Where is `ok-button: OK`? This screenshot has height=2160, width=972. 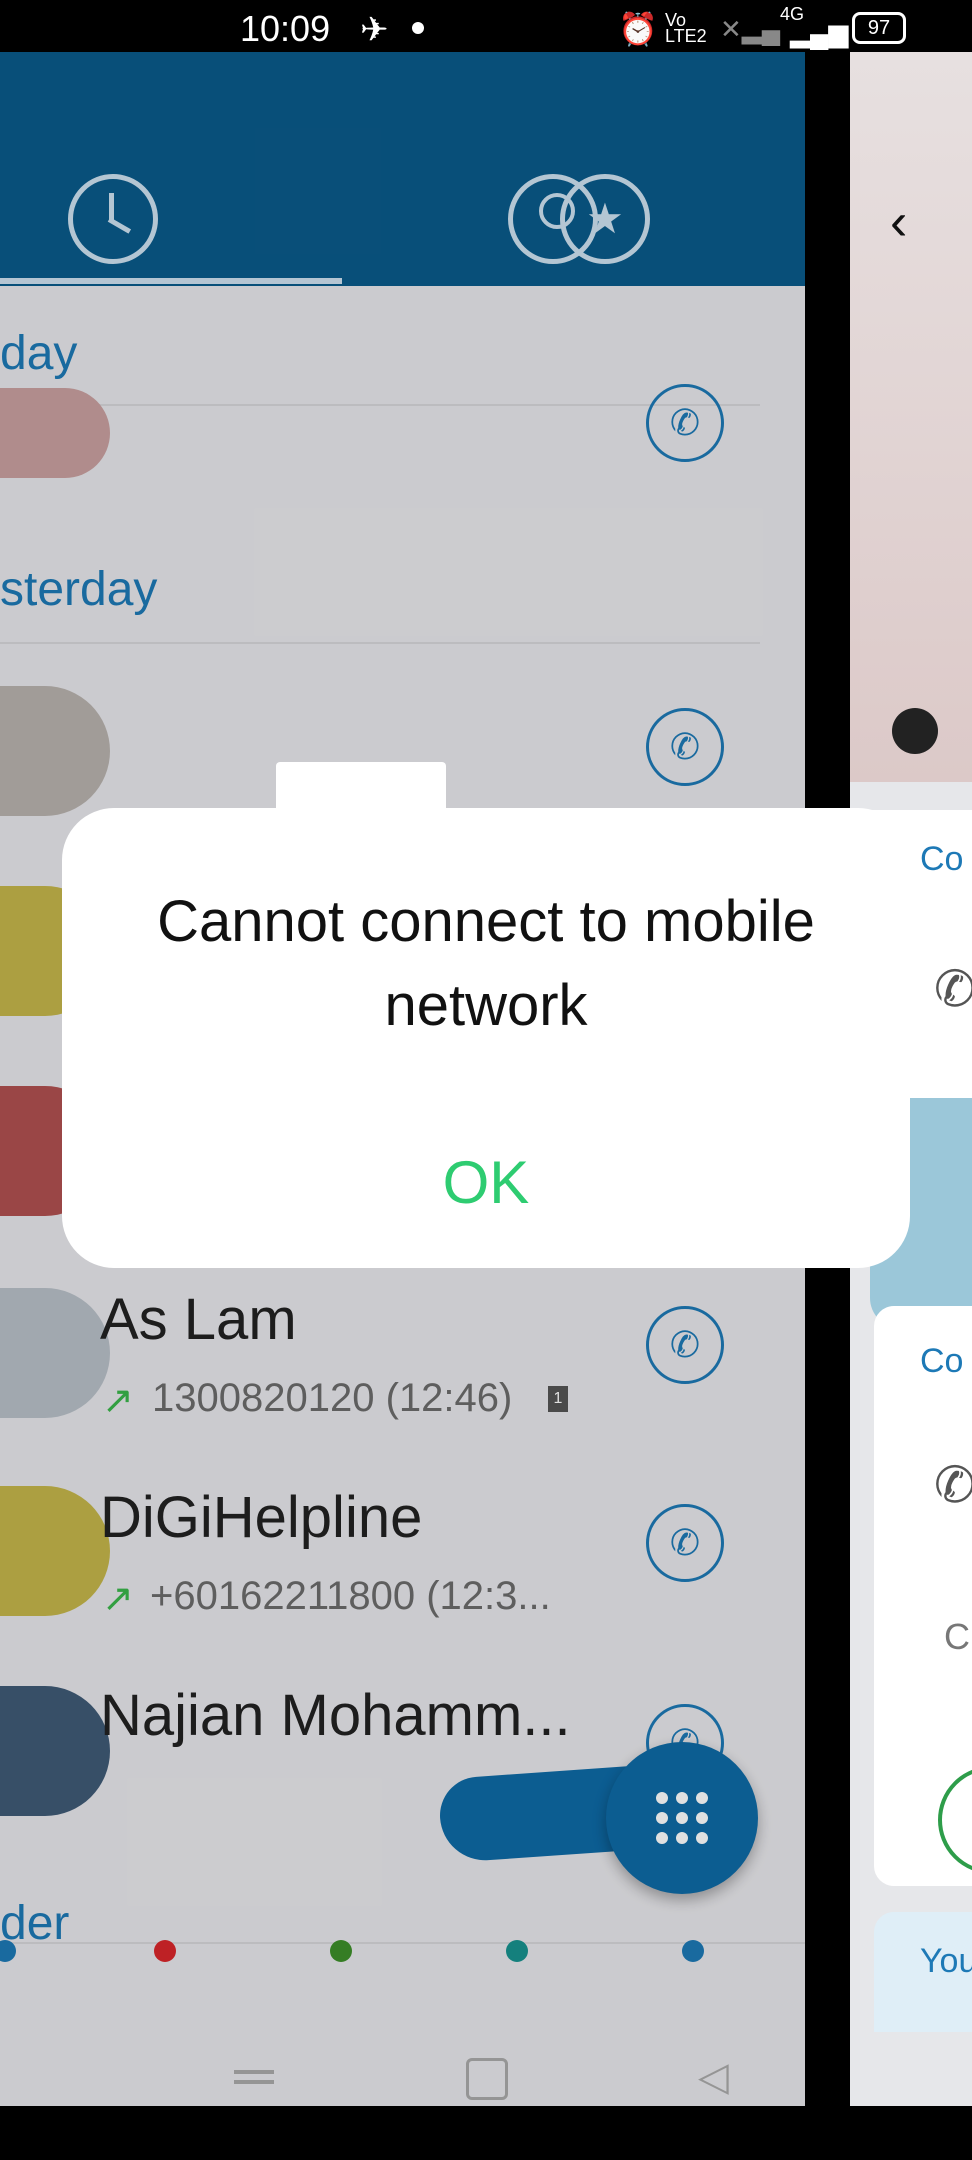
ok-button: OK is located at coordinates (486, 1182).